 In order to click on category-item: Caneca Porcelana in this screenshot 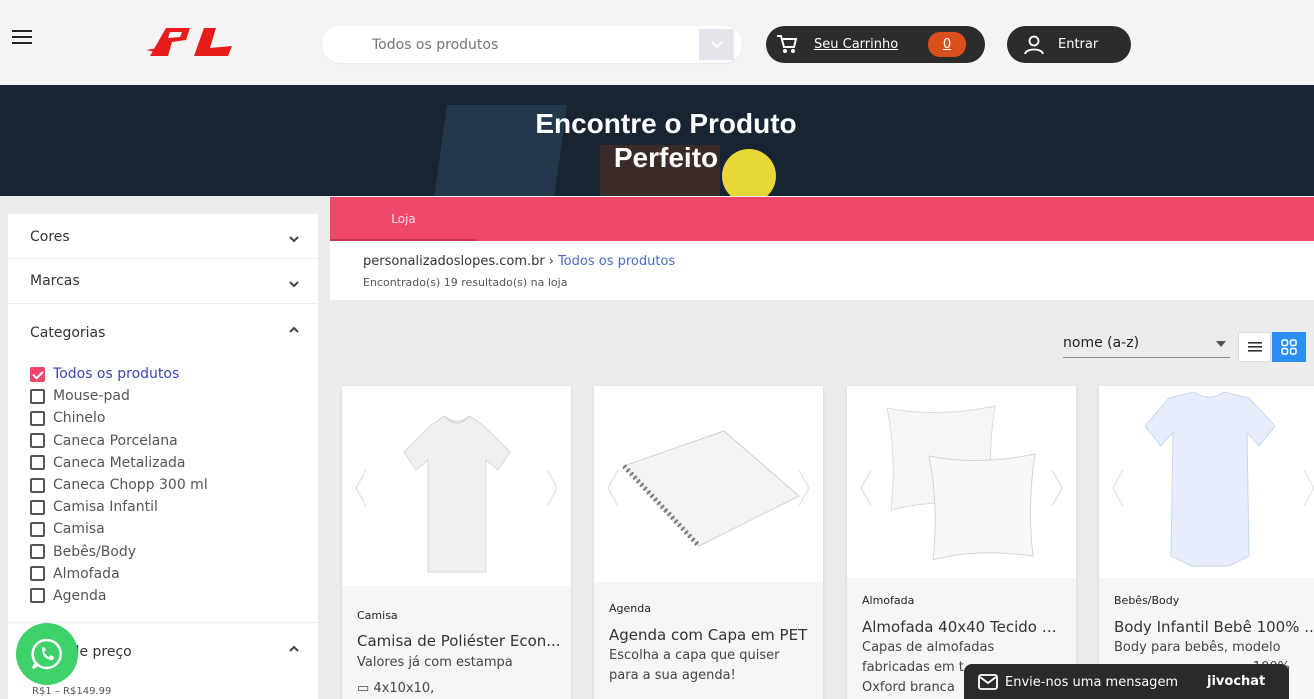, I will do `click(119, 441)`.